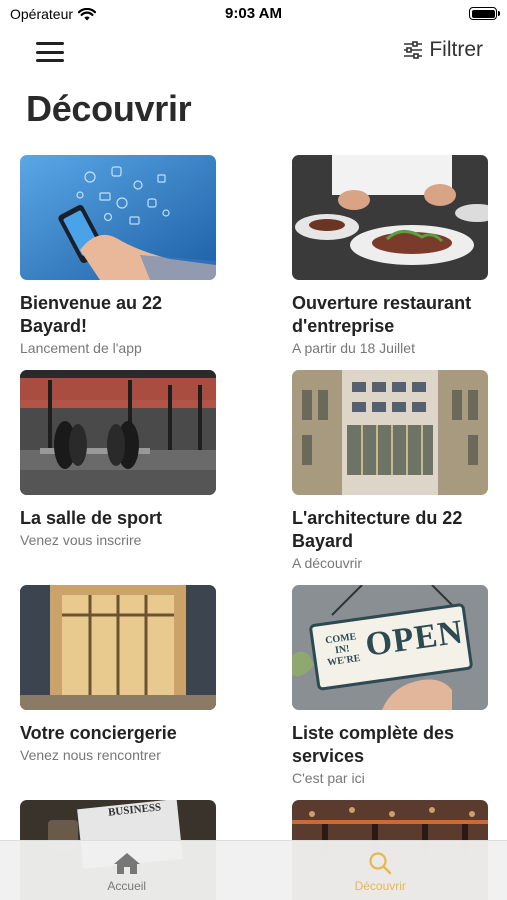 The width and height of the screenshot is (507, 900). Describe the element at coordinates (413, 50) in the screenshot. I see `sliders-icon` at that location.